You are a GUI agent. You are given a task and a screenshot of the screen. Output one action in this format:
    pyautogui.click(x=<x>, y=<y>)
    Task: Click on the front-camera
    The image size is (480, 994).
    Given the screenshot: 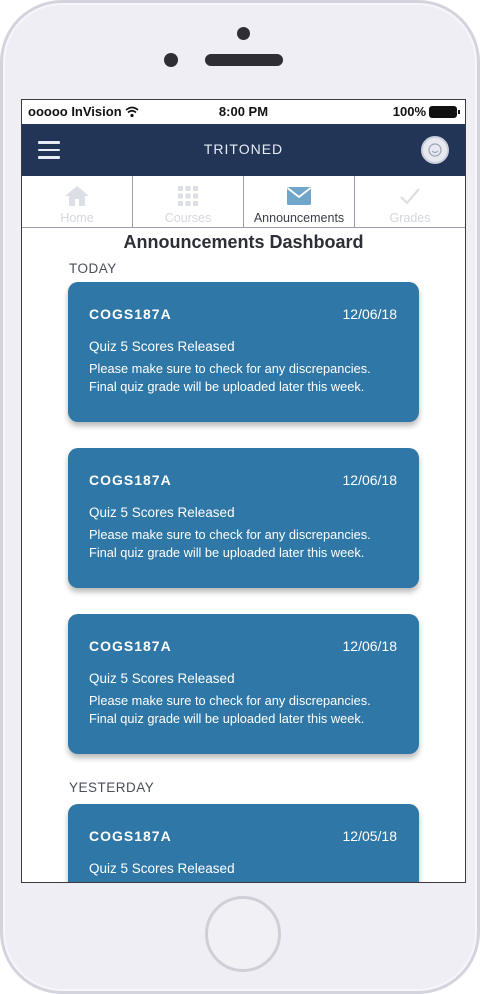 What is the action you would take?
    pyautogui.click(x=171, y=60)
    